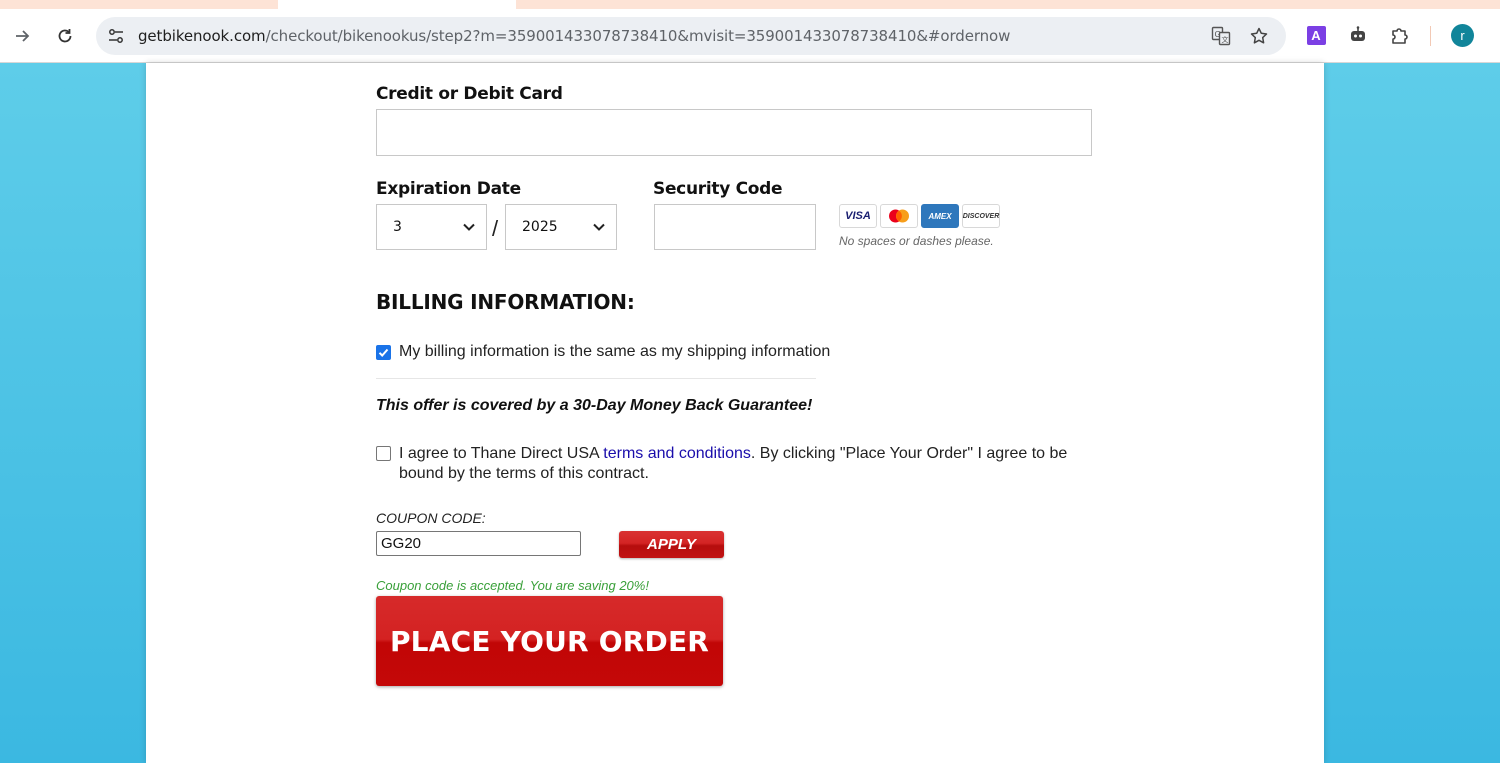 This screenshot has height=763, width=1500. What do you see at coordinates (671, 544) in the screenshot?
I see `apply-coupon-button: APPLY` at bounding box center [671, 544].